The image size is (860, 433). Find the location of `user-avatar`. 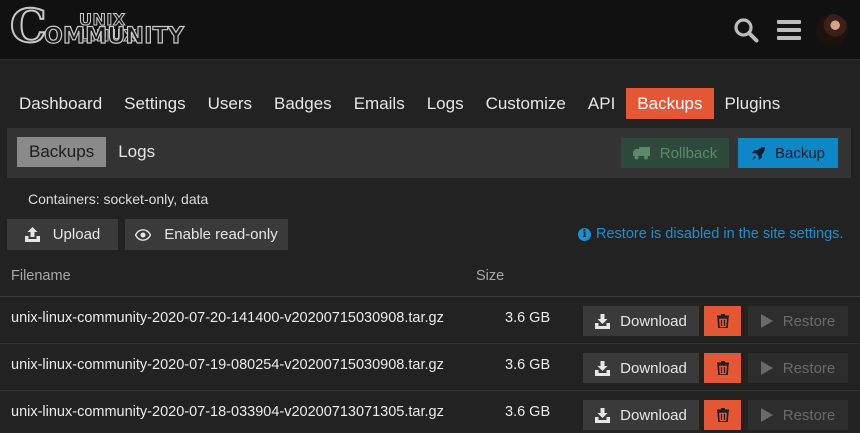

user-avatar is located at coordinates (832, 30).